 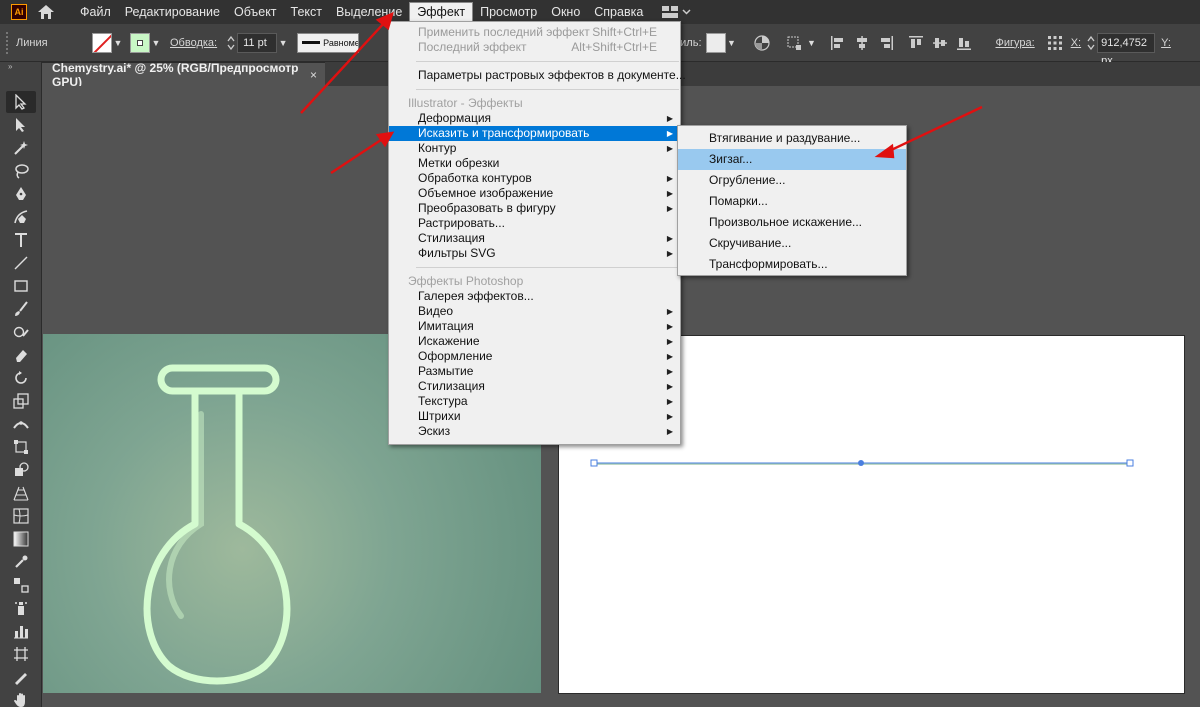 What do you see at coordinates (534, 178) in the screenshot?
I see `menu-item-pathfinder: Обработка контуров ▶` at bounding box center [534, 178].